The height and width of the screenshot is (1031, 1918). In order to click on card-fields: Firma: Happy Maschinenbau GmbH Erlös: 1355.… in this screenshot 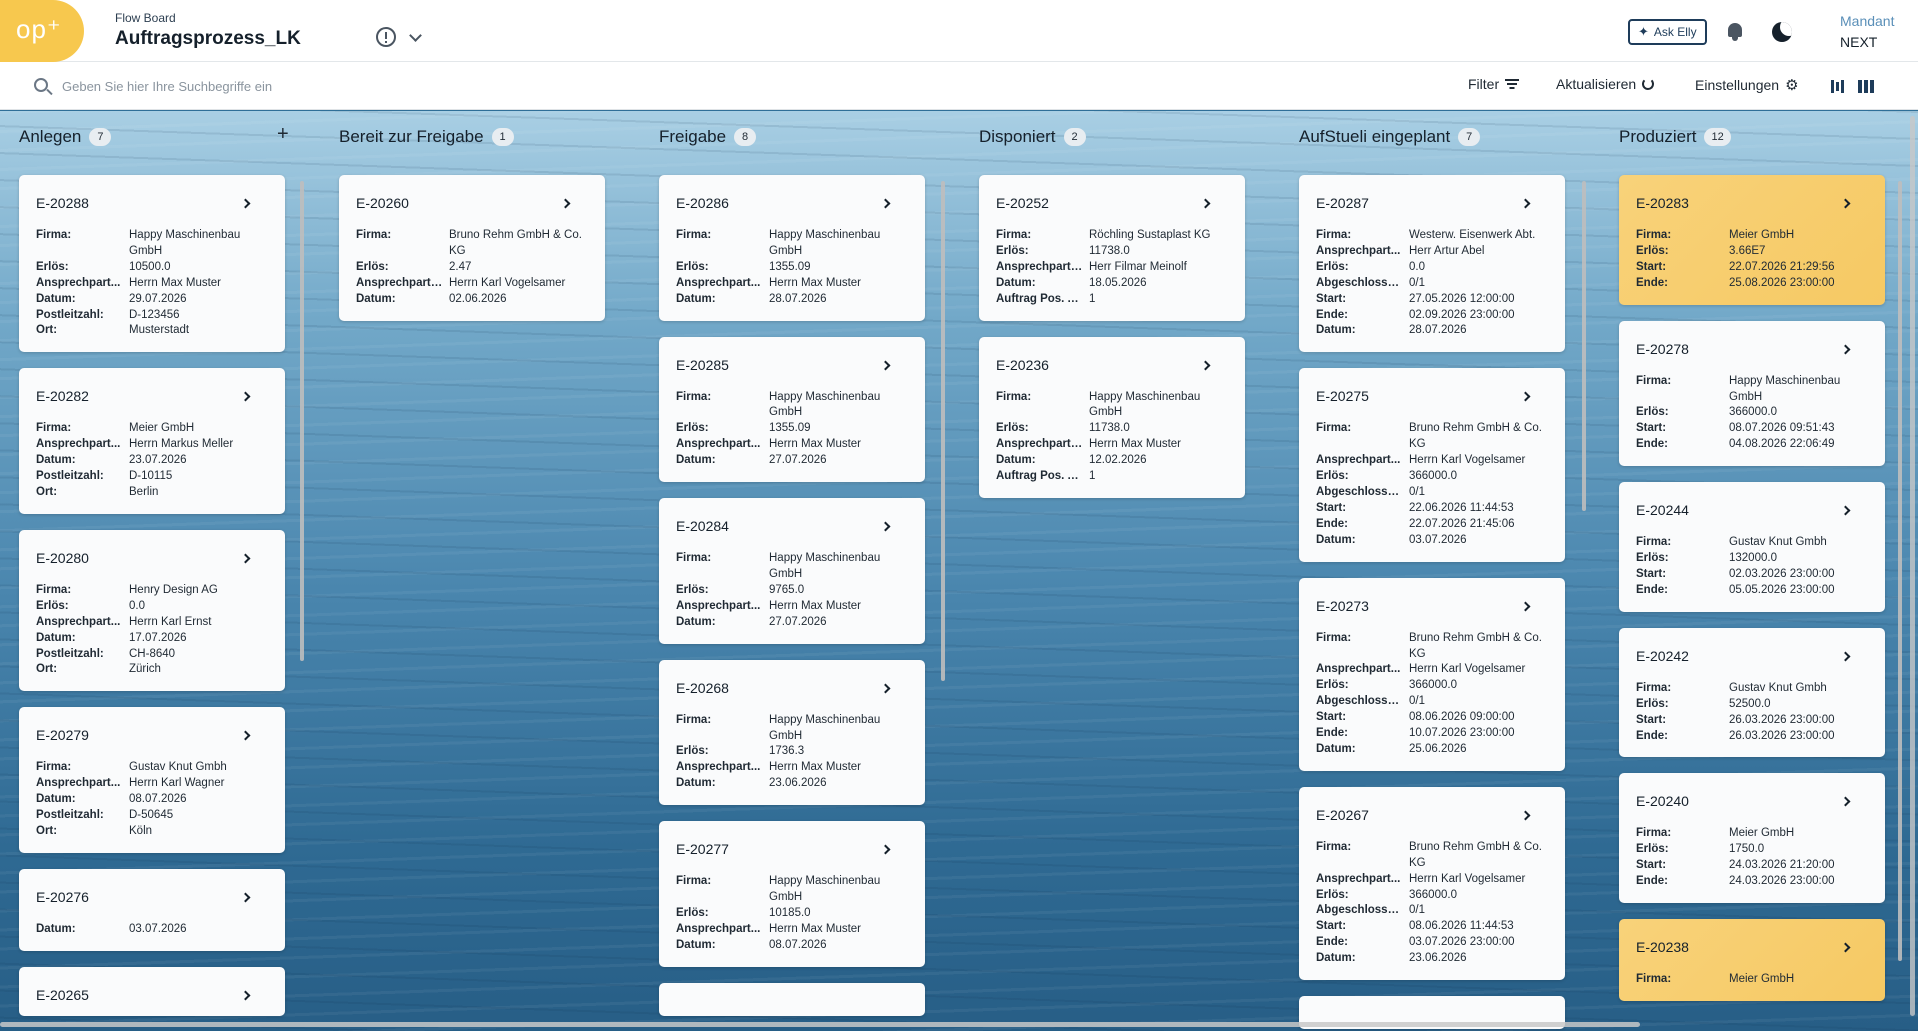, I will do `click(792, 268)`.